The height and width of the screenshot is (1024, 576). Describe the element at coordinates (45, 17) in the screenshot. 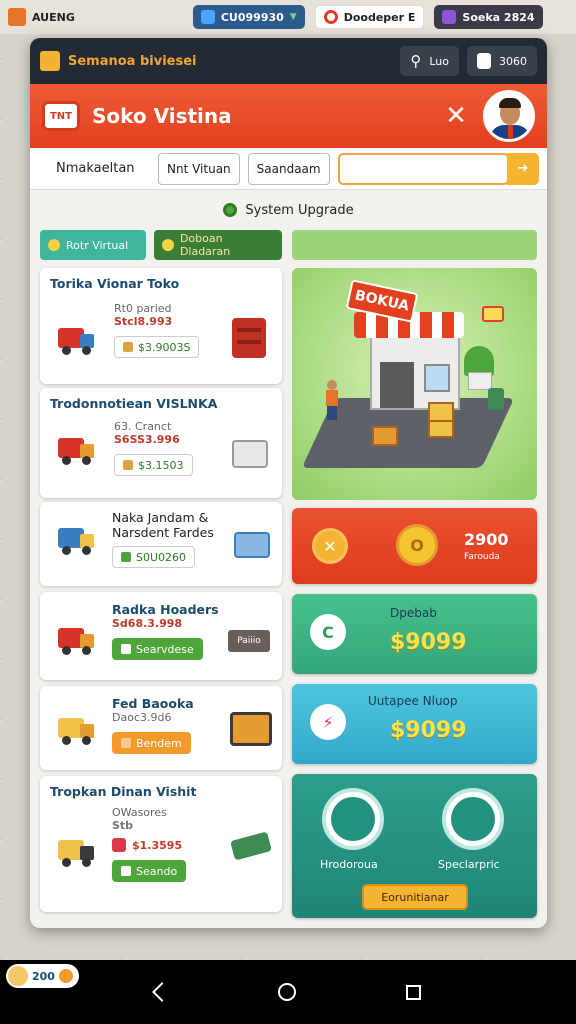

I see `app-indicator: AUENG` at that location.